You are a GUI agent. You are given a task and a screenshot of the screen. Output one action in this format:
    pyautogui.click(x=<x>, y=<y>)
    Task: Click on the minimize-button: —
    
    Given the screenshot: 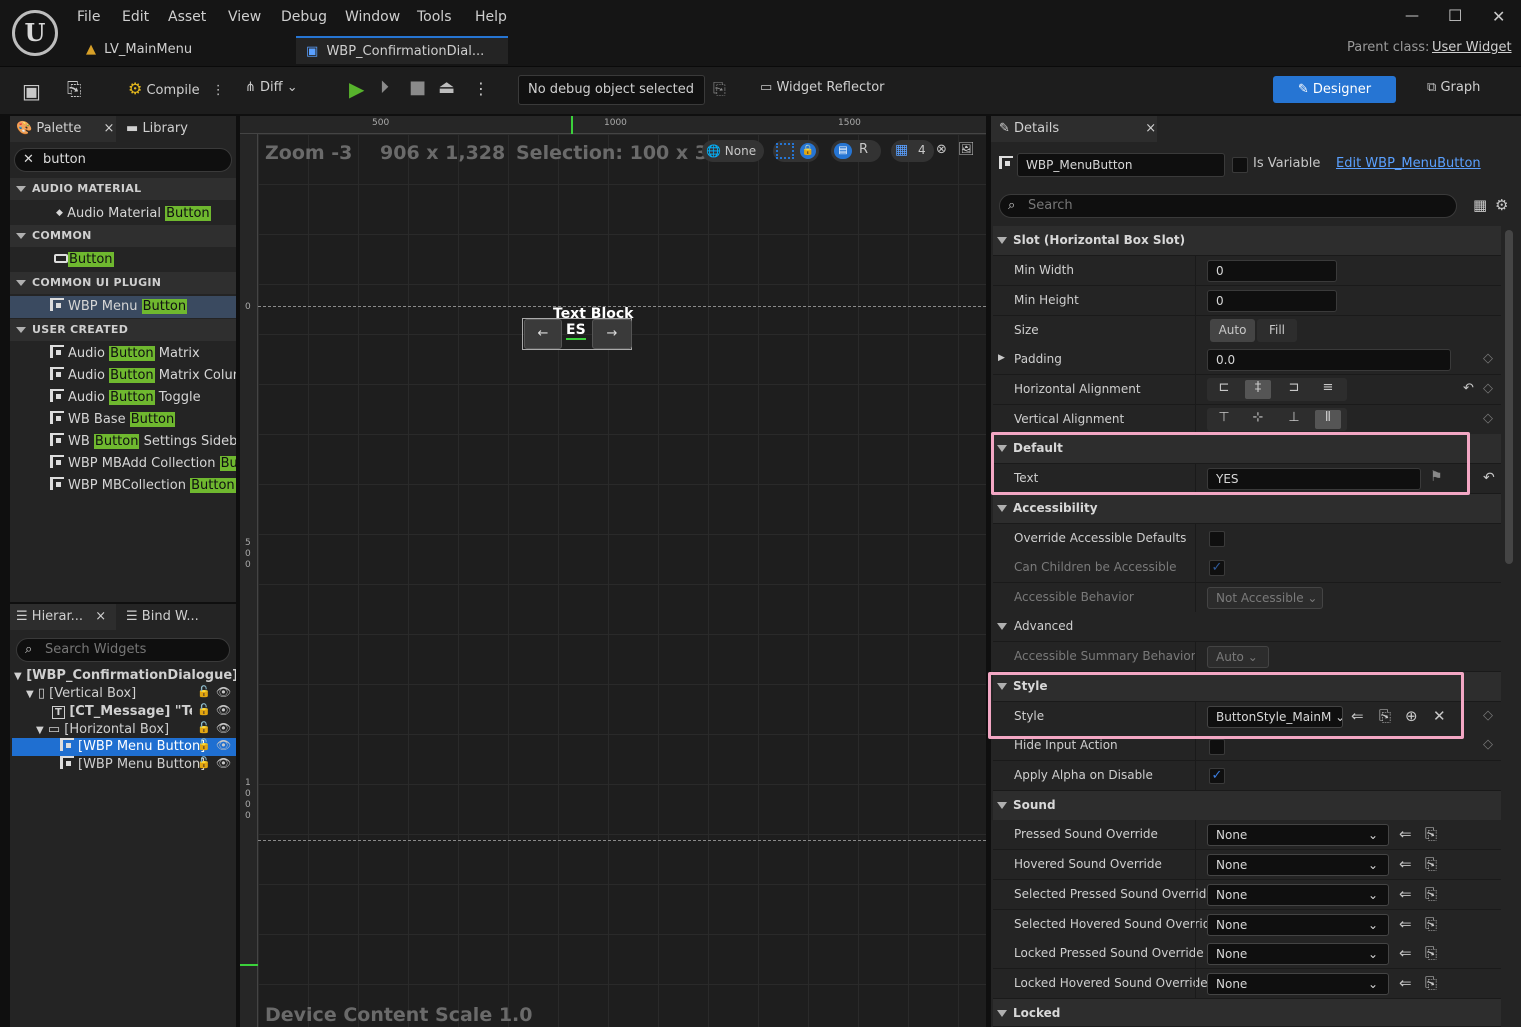 What is the action you would take?
    pyautogui.click(x=1412, y=16)
    